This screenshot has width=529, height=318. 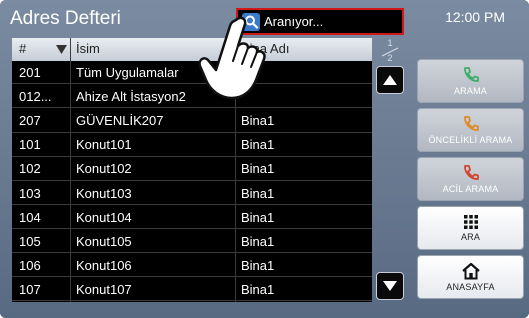 What do you see at coordinates (104, 217) in the screenshot?
I see `row-name: Konut104` at bounding box center [104, 217].